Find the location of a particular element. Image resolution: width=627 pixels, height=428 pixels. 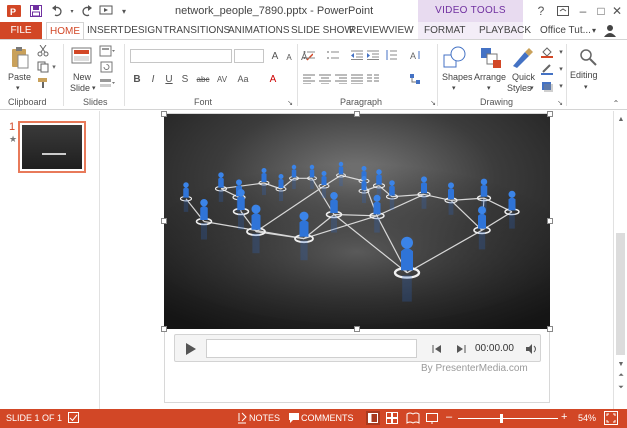

fit-slide-icon is located at coordinates (611, 418).